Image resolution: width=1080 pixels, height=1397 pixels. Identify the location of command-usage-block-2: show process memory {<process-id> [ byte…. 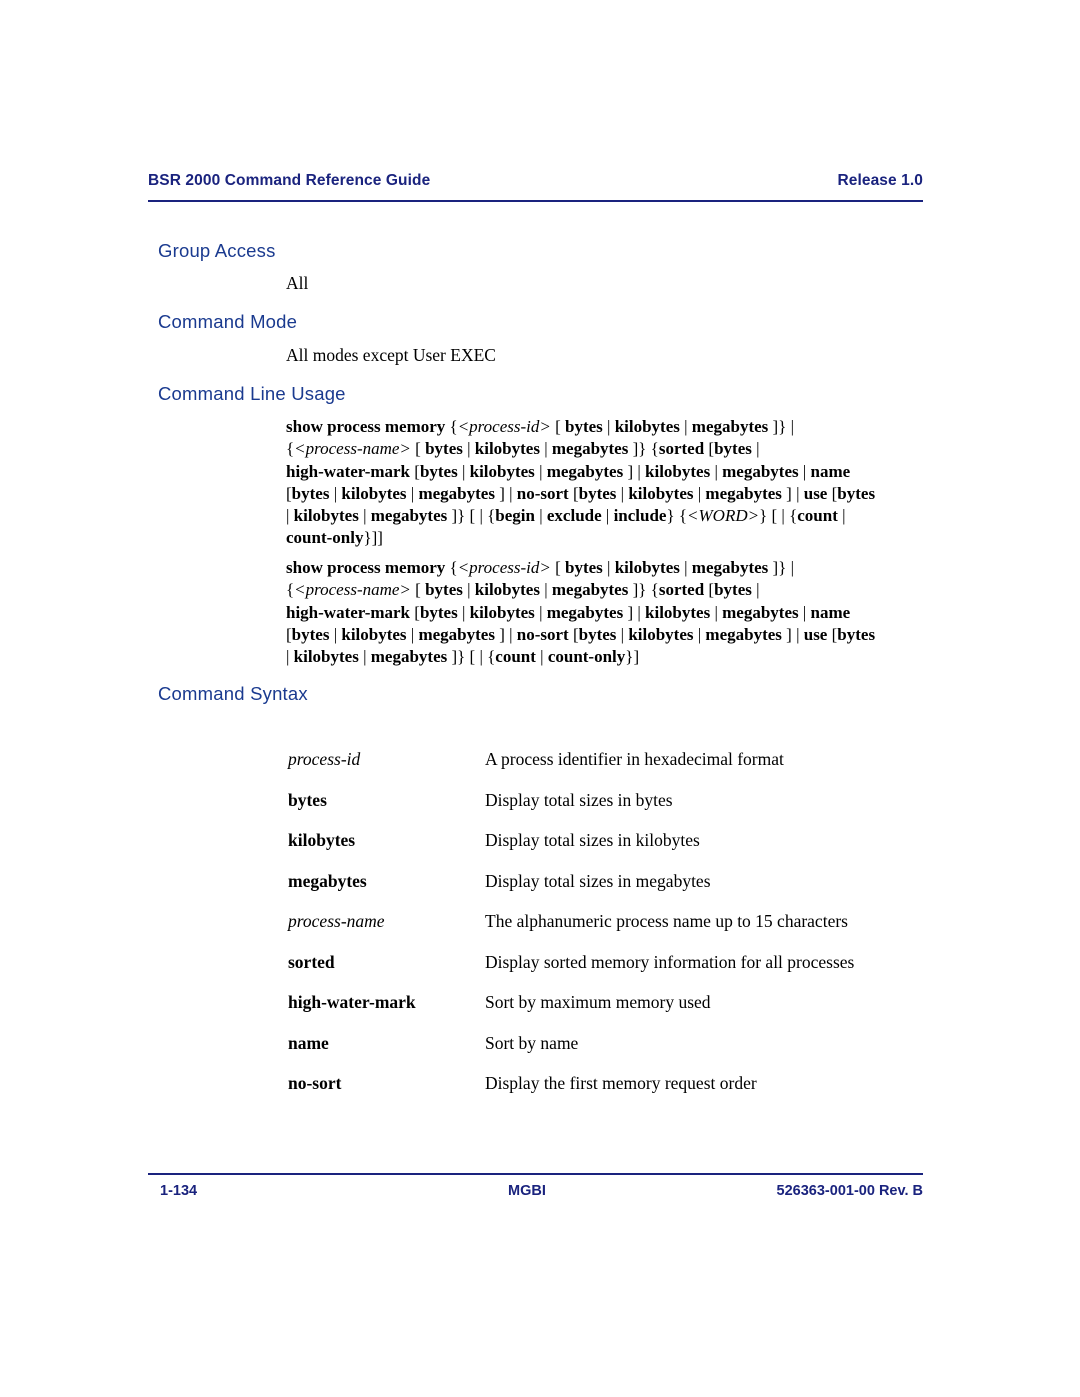
(608, 612).